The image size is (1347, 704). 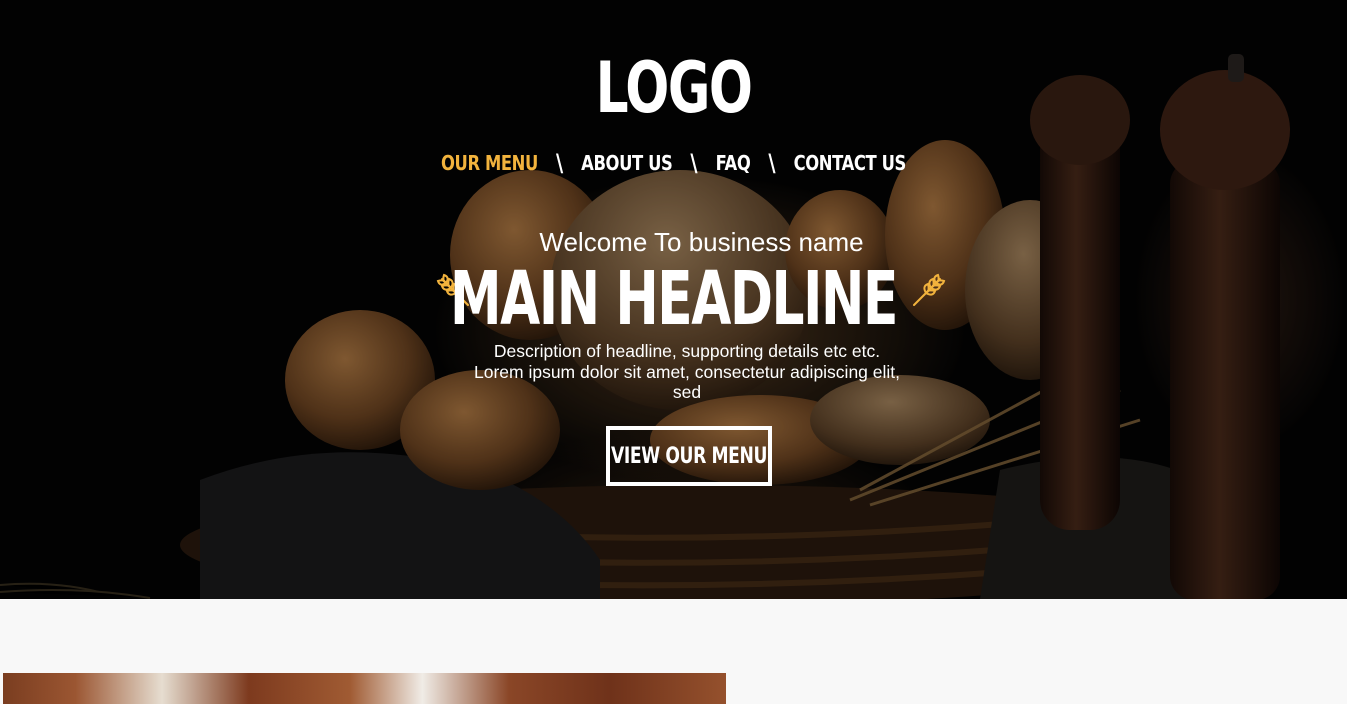 I want to click on nav-item-contact-us: CONTACT US, so click(x=850, y=163).